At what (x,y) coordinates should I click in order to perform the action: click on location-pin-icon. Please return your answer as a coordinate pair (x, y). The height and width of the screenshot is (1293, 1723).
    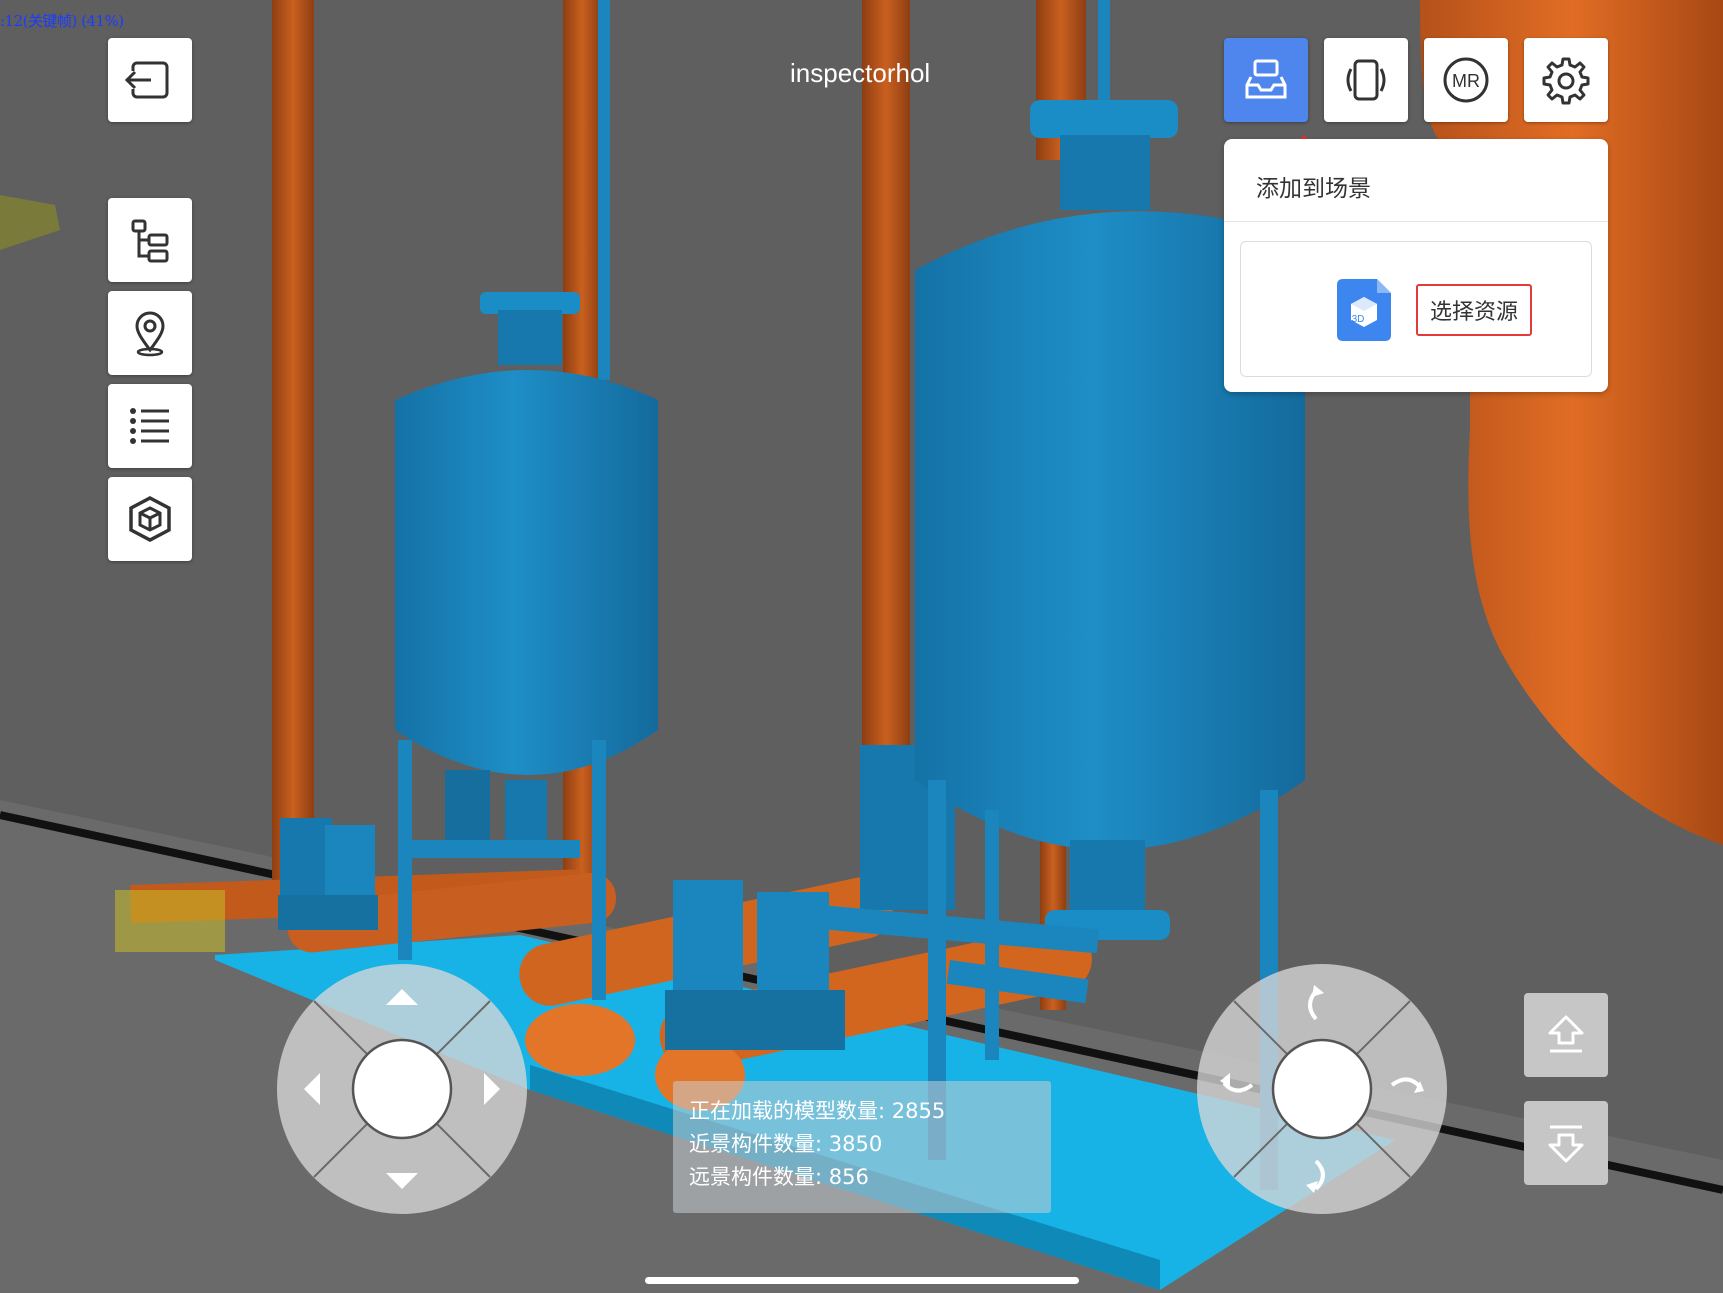
    Looking at the image, I should click on (150, 334).